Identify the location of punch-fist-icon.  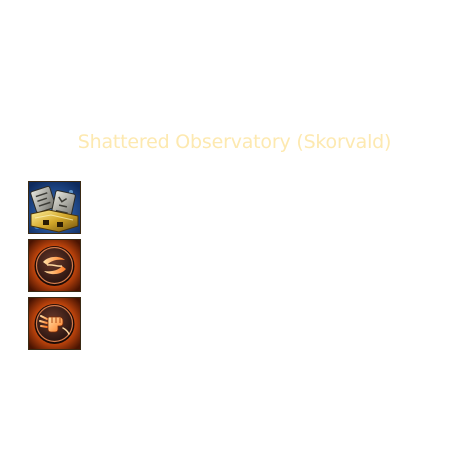
(54, 323).